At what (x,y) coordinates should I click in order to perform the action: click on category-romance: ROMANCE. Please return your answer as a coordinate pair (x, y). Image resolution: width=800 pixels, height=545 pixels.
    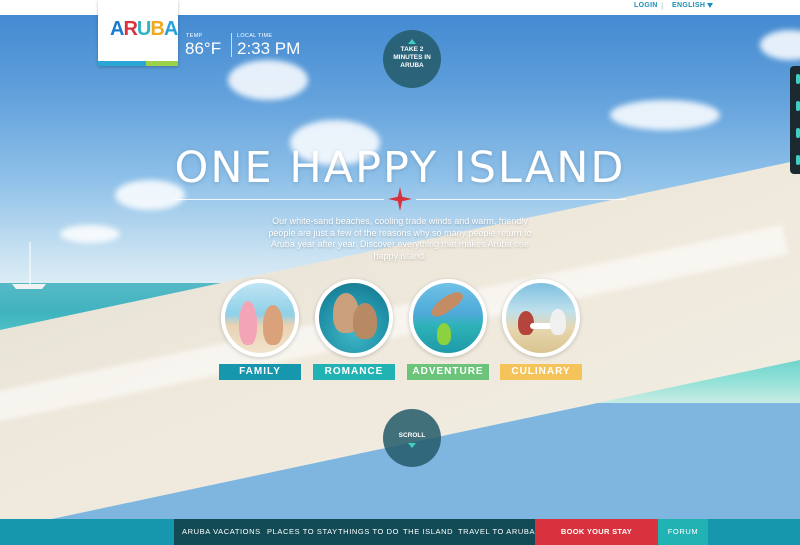
    Looking at the image, I should click on (354, 329).